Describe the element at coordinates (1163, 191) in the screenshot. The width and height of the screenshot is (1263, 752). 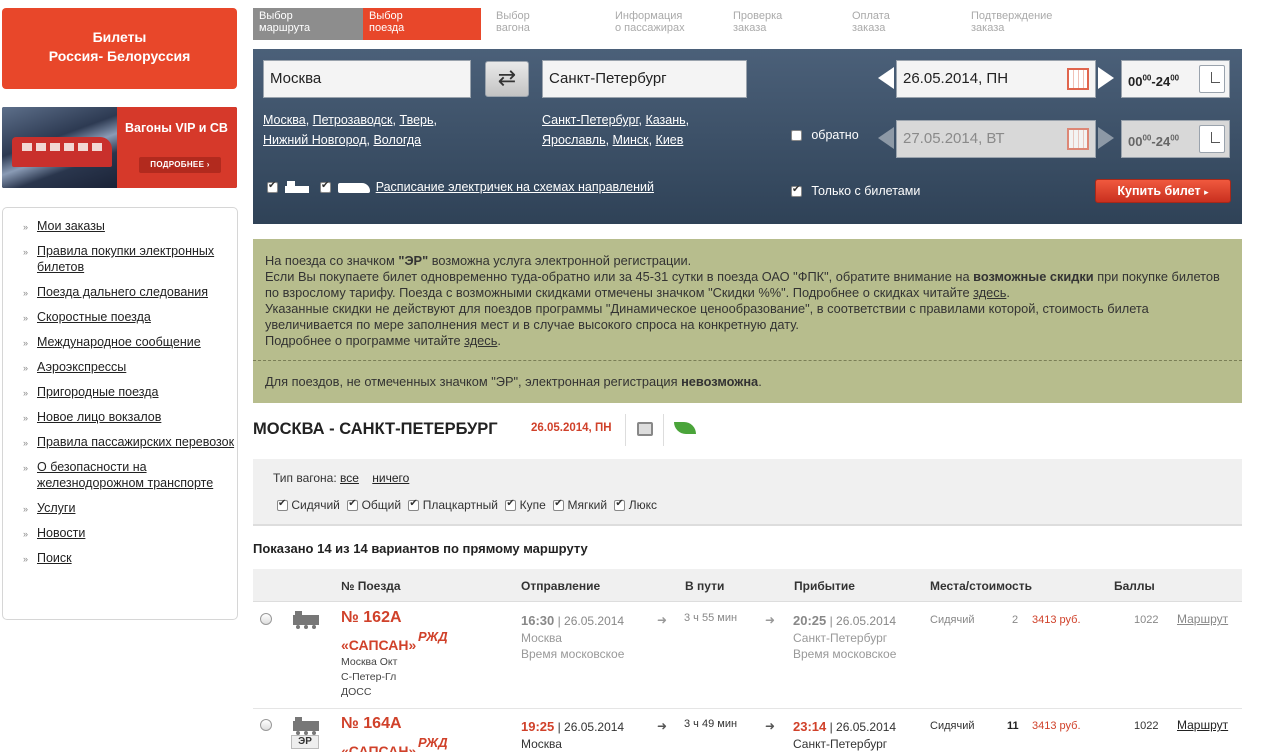
I see `buy-ticket-button: Купить билет ▸` at that location.